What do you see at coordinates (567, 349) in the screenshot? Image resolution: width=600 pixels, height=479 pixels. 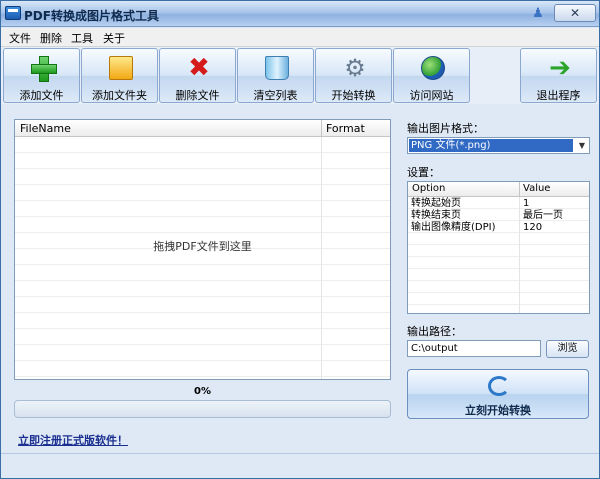 I see `browse-button: 浏览` at bounding box center [567, 349].